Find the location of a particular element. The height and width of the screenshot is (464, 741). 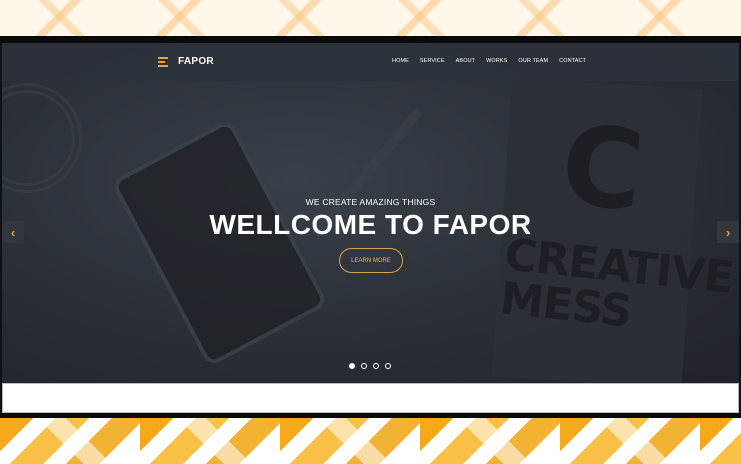

hero-subtitle: WE CREATE AMAZING THINGS is located at coordinates (370, 202).